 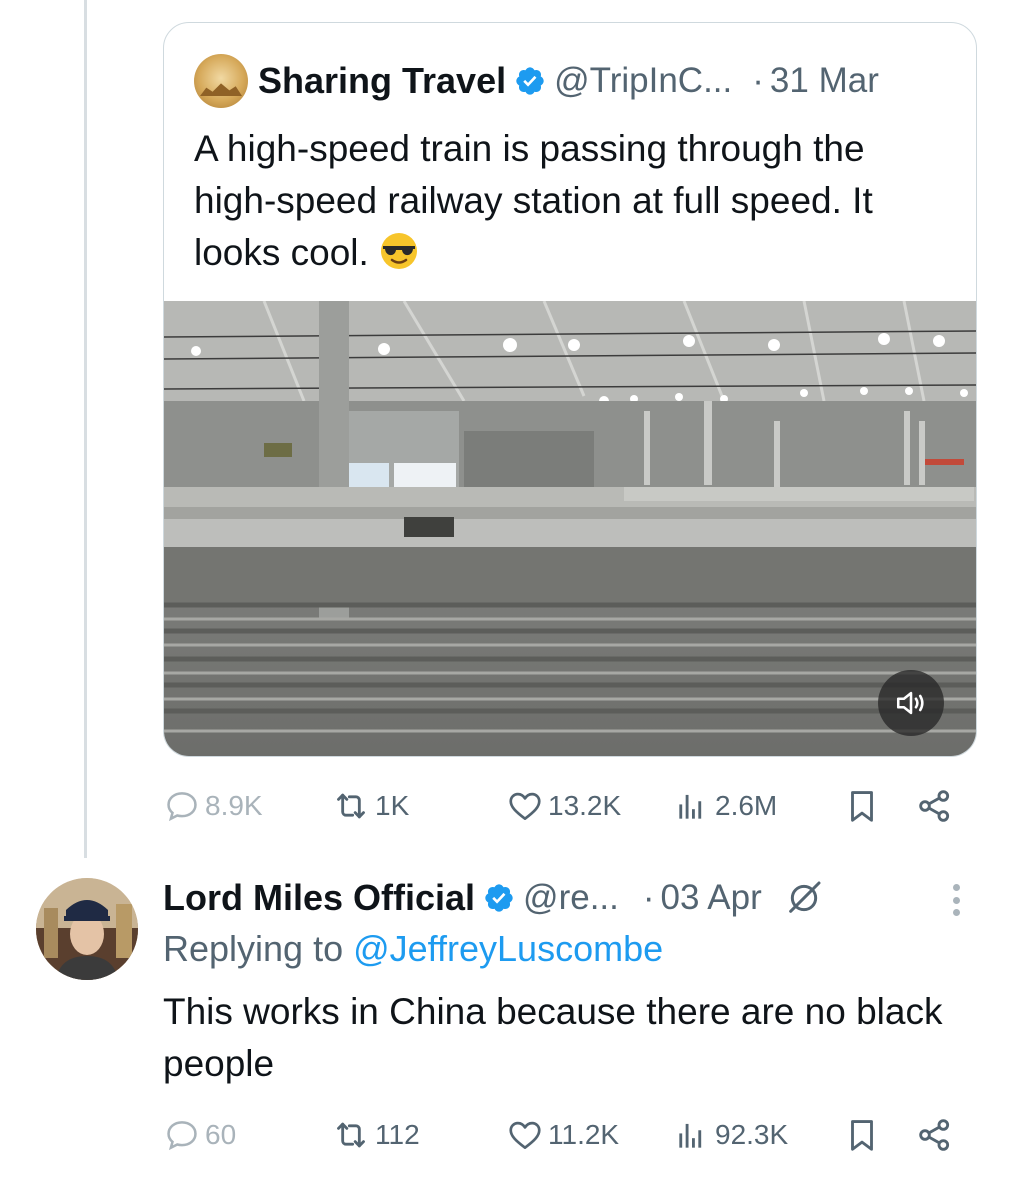 I want to click on reply-tweet-date: 03 Apr, so click(x=711, y=898).